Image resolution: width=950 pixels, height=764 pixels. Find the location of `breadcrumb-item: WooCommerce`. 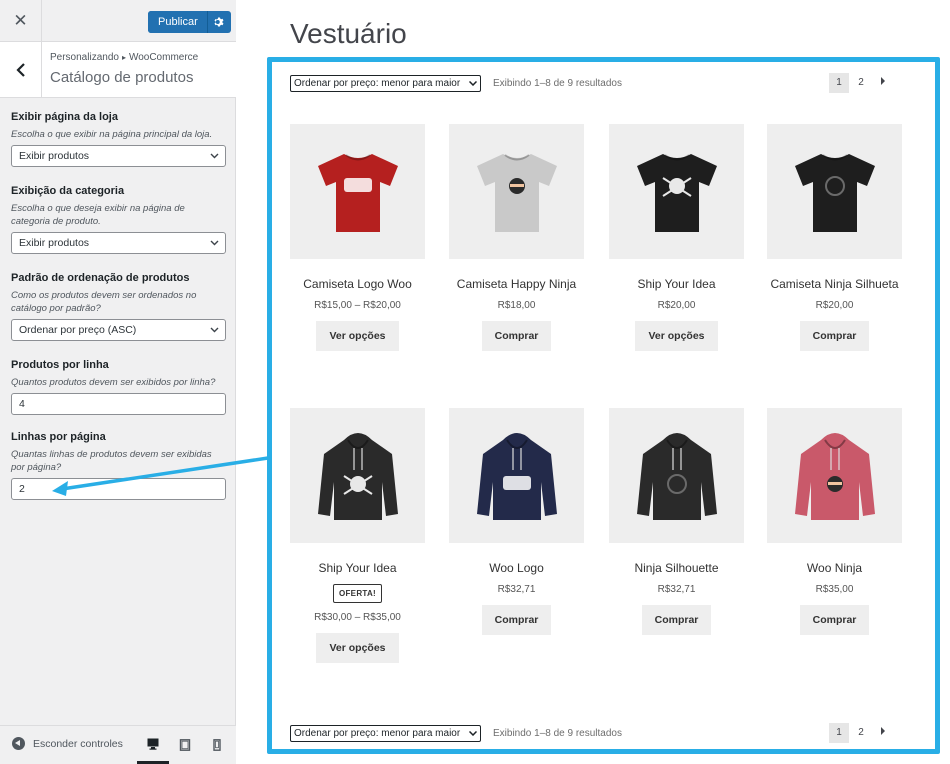

breadcrumb-item: WooCommerce is located at coordinates (163, 57).